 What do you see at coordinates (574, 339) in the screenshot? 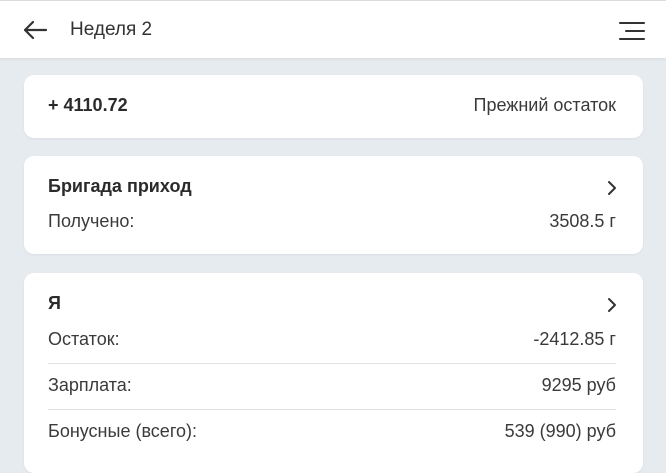
I see `remainder-value: -2412.85 г` at bounding box center [574, 339].